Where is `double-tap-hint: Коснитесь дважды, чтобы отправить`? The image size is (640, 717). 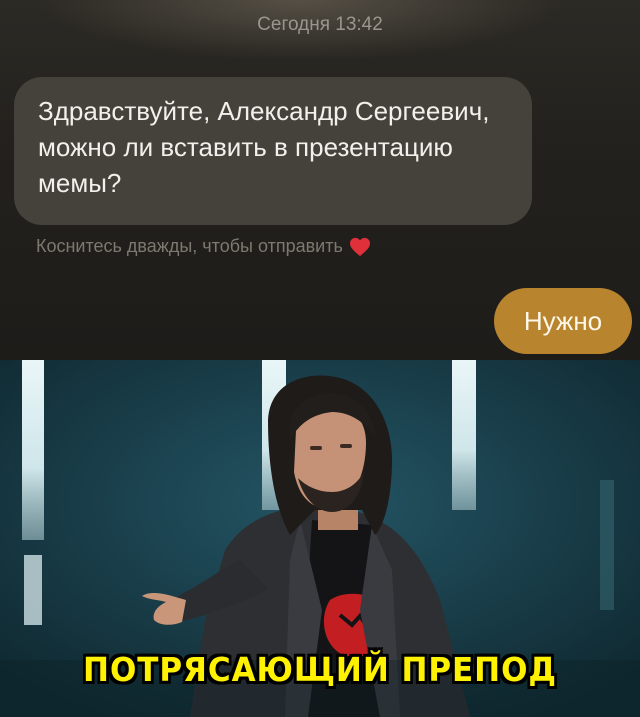 double-tap-hint: Коснитесь дважды, чтобы отправить is located at coordinates (203, 246).